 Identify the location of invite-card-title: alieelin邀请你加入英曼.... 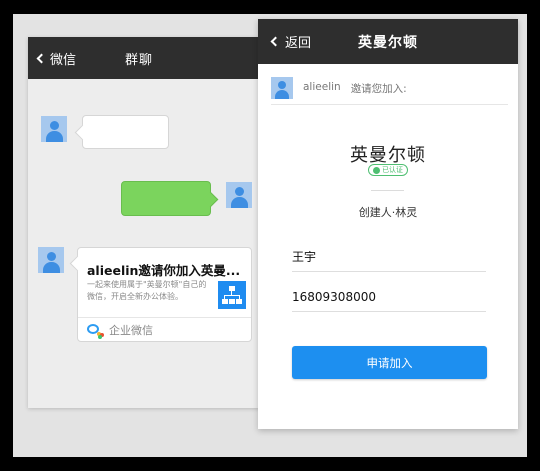
(164, 270).